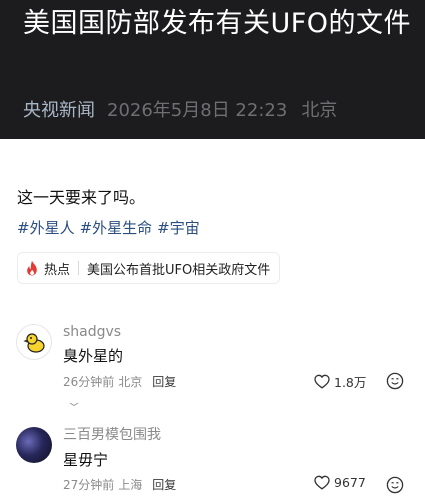 Image resolution: width=425 pixels, height=499 pixels. I want to click on comment-username: shadgvs, so click(92, 332).